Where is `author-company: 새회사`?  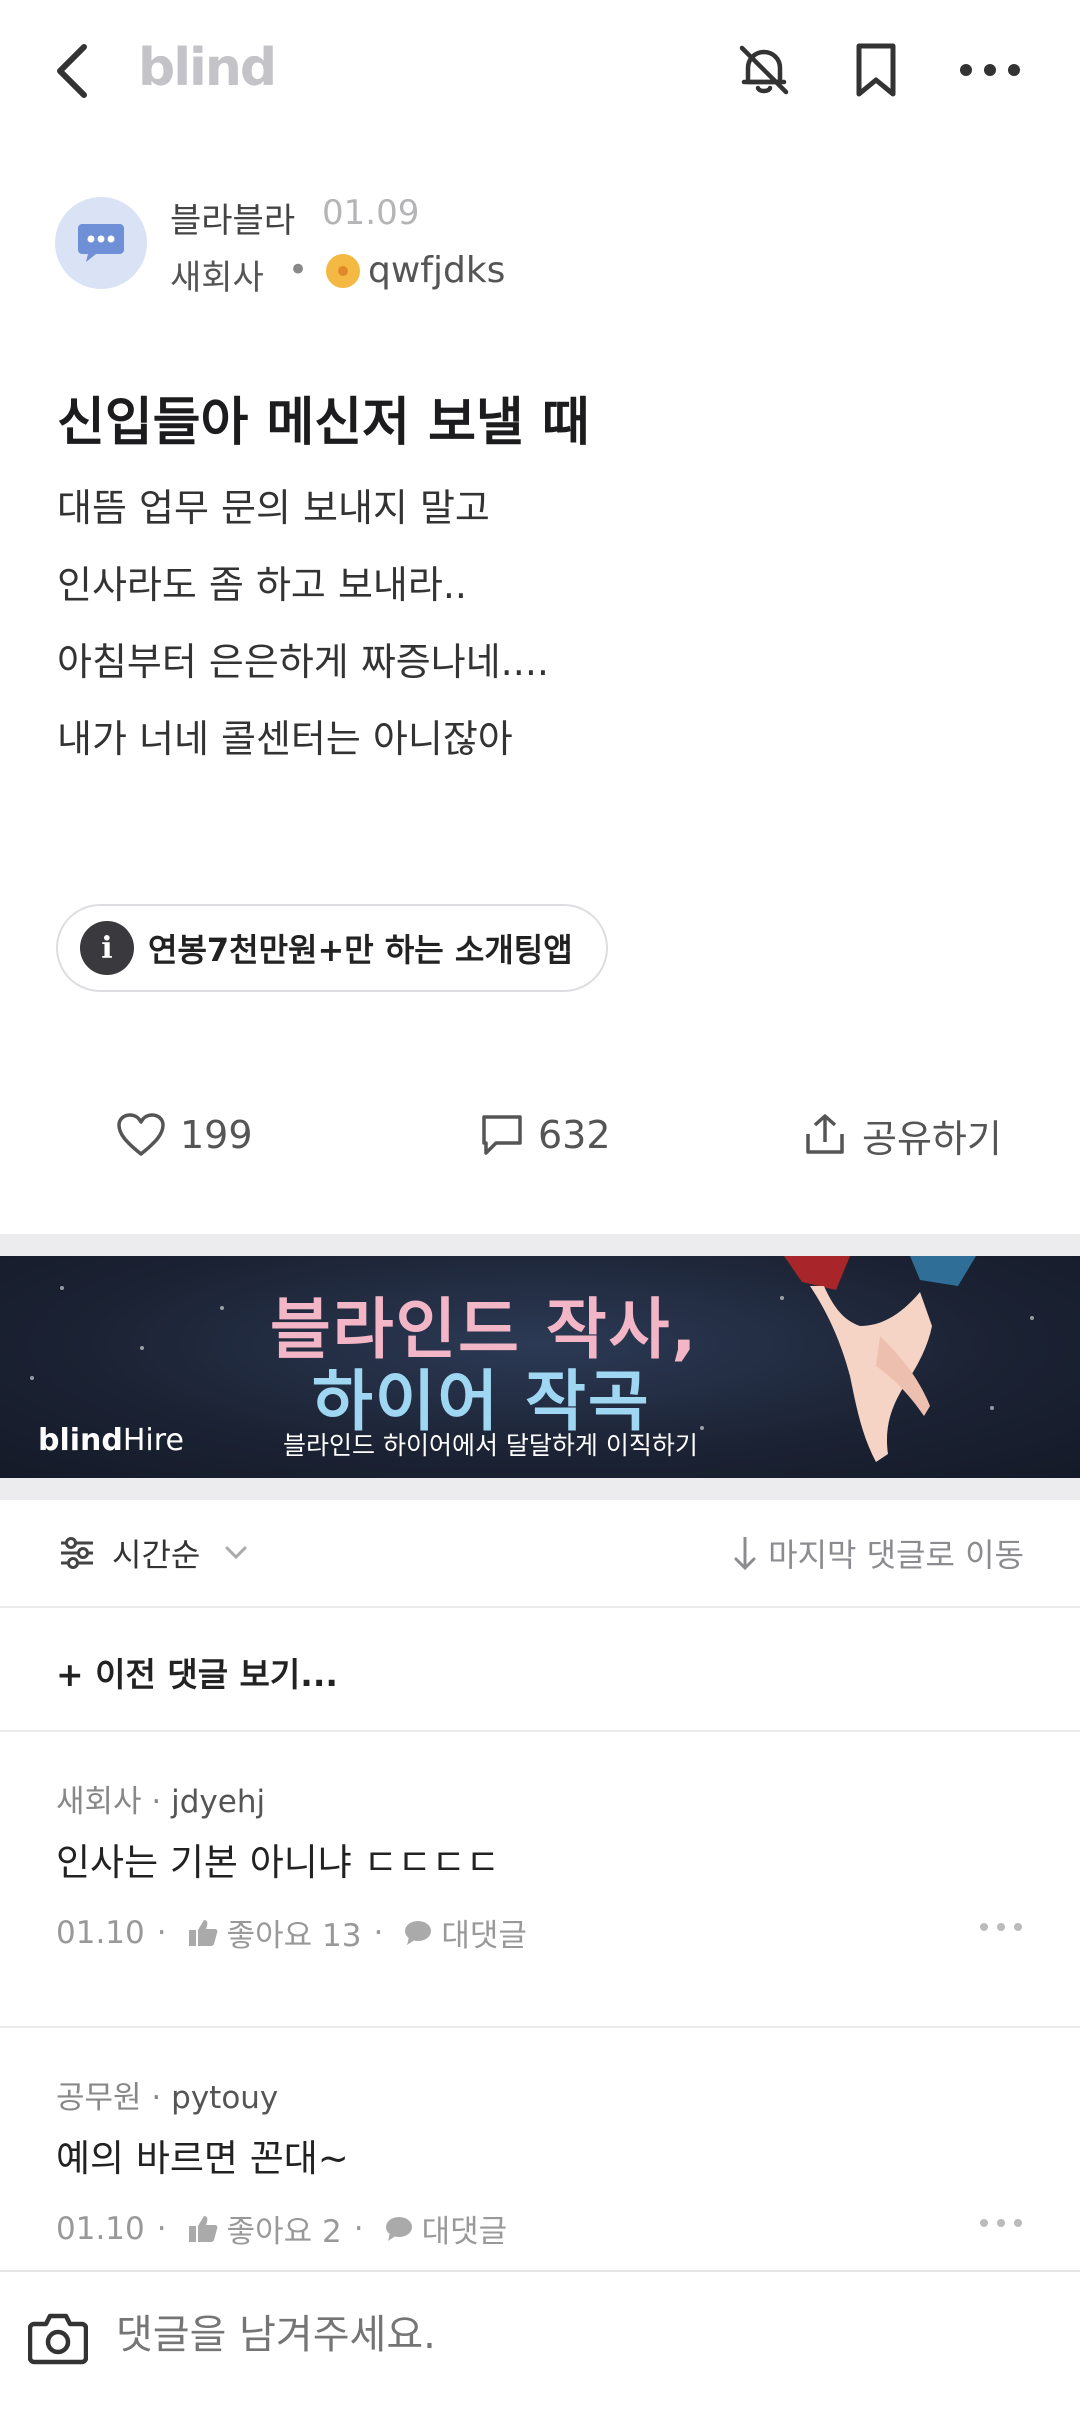 author-company: 새회사 is located at coordinates (217, 274).